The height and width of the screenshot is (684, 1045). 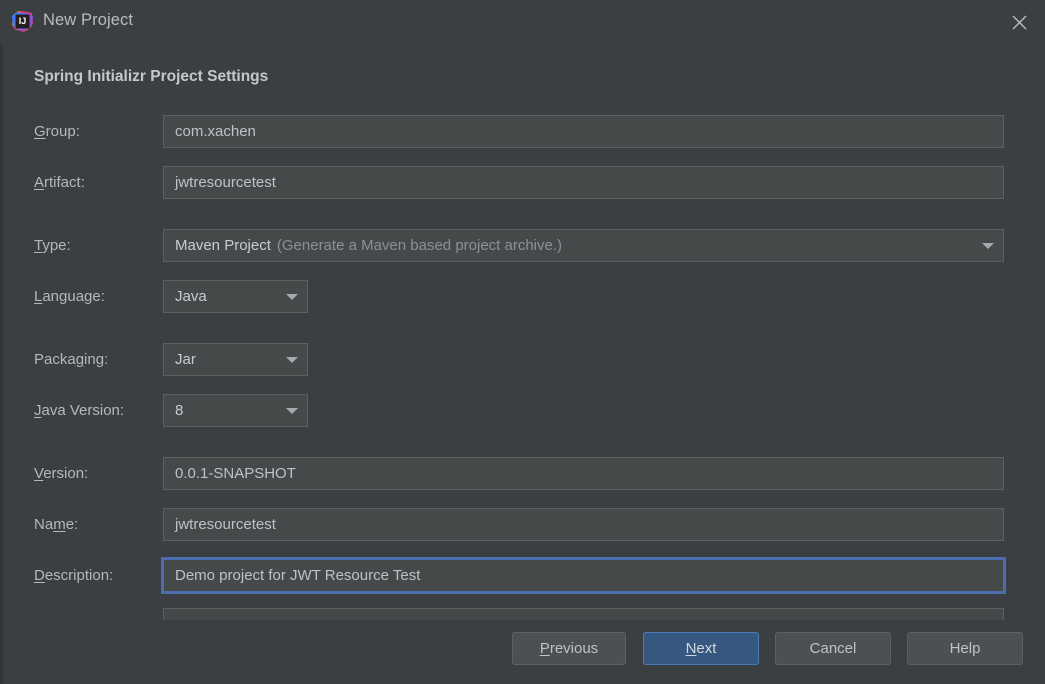 I want to click on artifact-value: jwtresourcetest, so click(x=225, y=182).